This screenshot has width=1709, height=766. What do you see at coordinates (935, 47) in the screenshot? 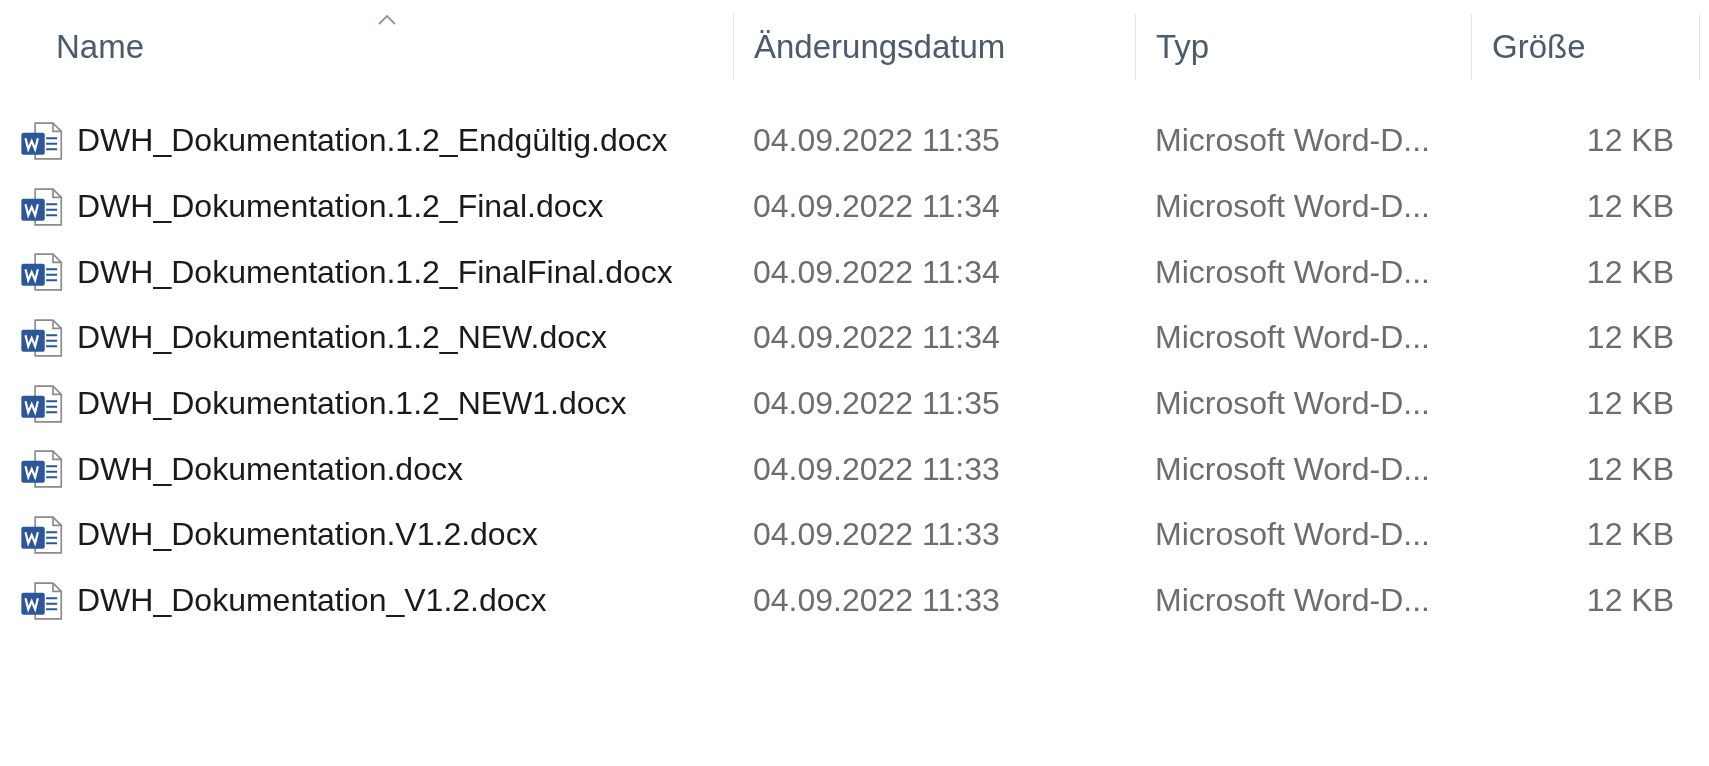
I see `column-header: Änderungsdatum` at bounding box center [935, 47].